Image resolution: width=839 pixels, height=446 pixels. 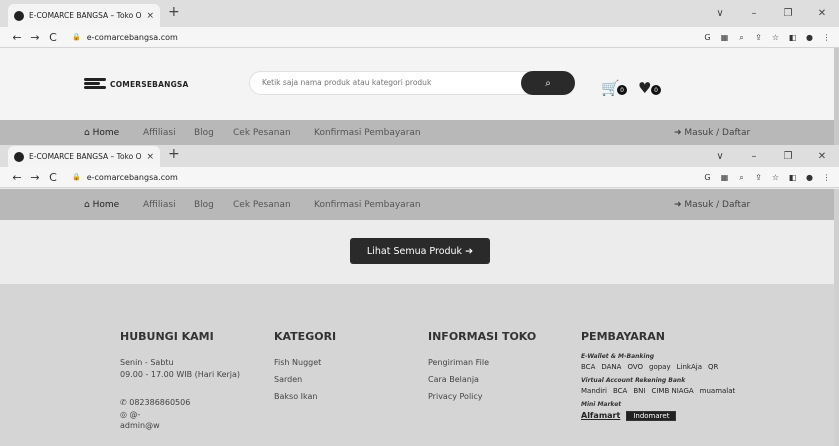 What do you see at coordinates (717, 391) in the screenshot?
I see `muamalat-logo: muamalat` at bounding box center [717, 391].